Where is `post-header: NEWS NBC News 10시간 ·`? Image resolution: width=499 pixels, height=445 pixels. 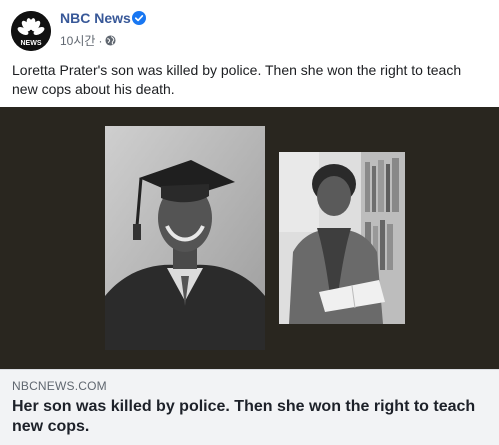 post-header: NEWS NBC News 10시간 · is located at coordinates (249, 28).